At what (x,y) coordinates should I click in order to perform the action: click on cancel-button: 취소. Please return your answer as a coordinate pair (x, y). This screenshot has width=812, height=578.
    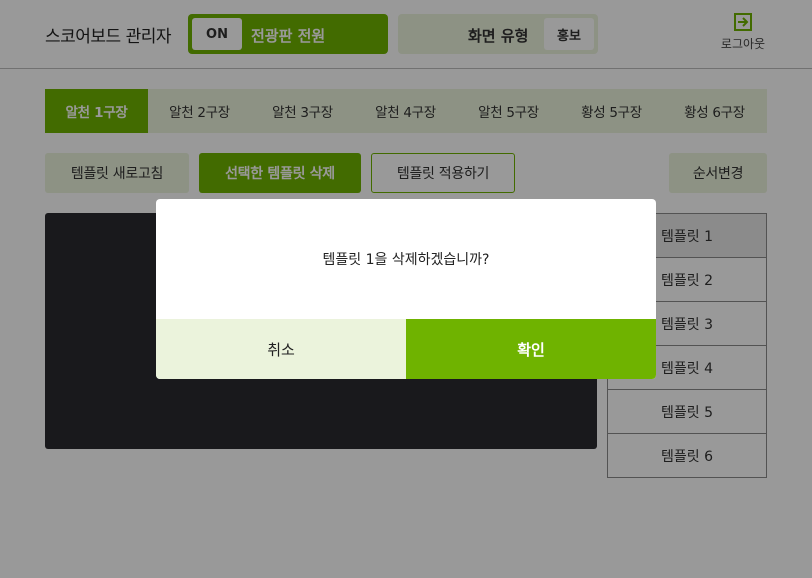
    Looking at the image, I should click on (281, 349).